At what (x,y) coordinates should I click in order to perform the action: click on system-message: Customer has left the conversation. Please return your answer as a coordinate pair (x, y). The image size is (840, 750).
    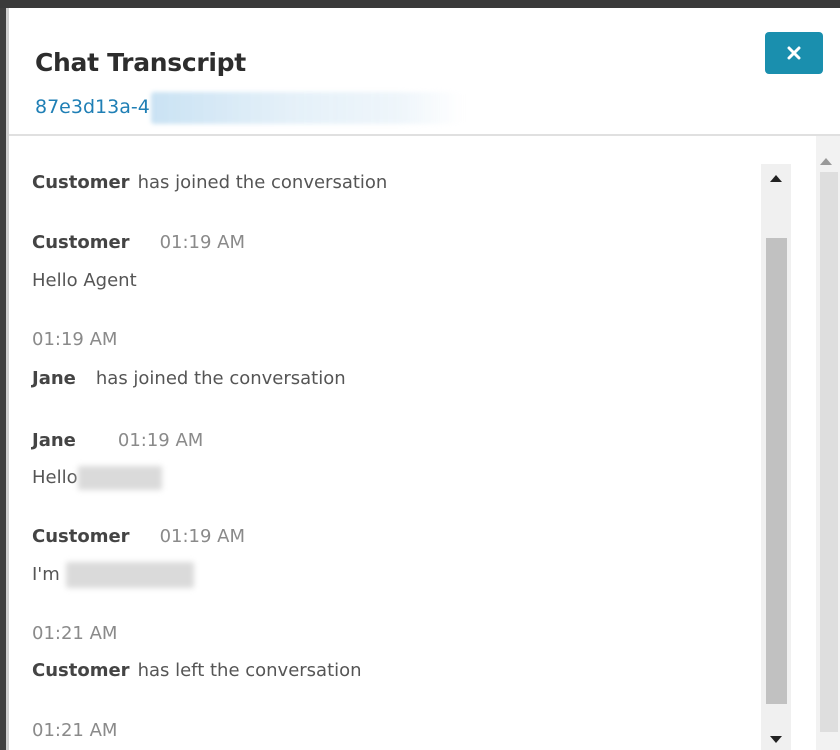
    Looking at the image, I should click on (197, 670).